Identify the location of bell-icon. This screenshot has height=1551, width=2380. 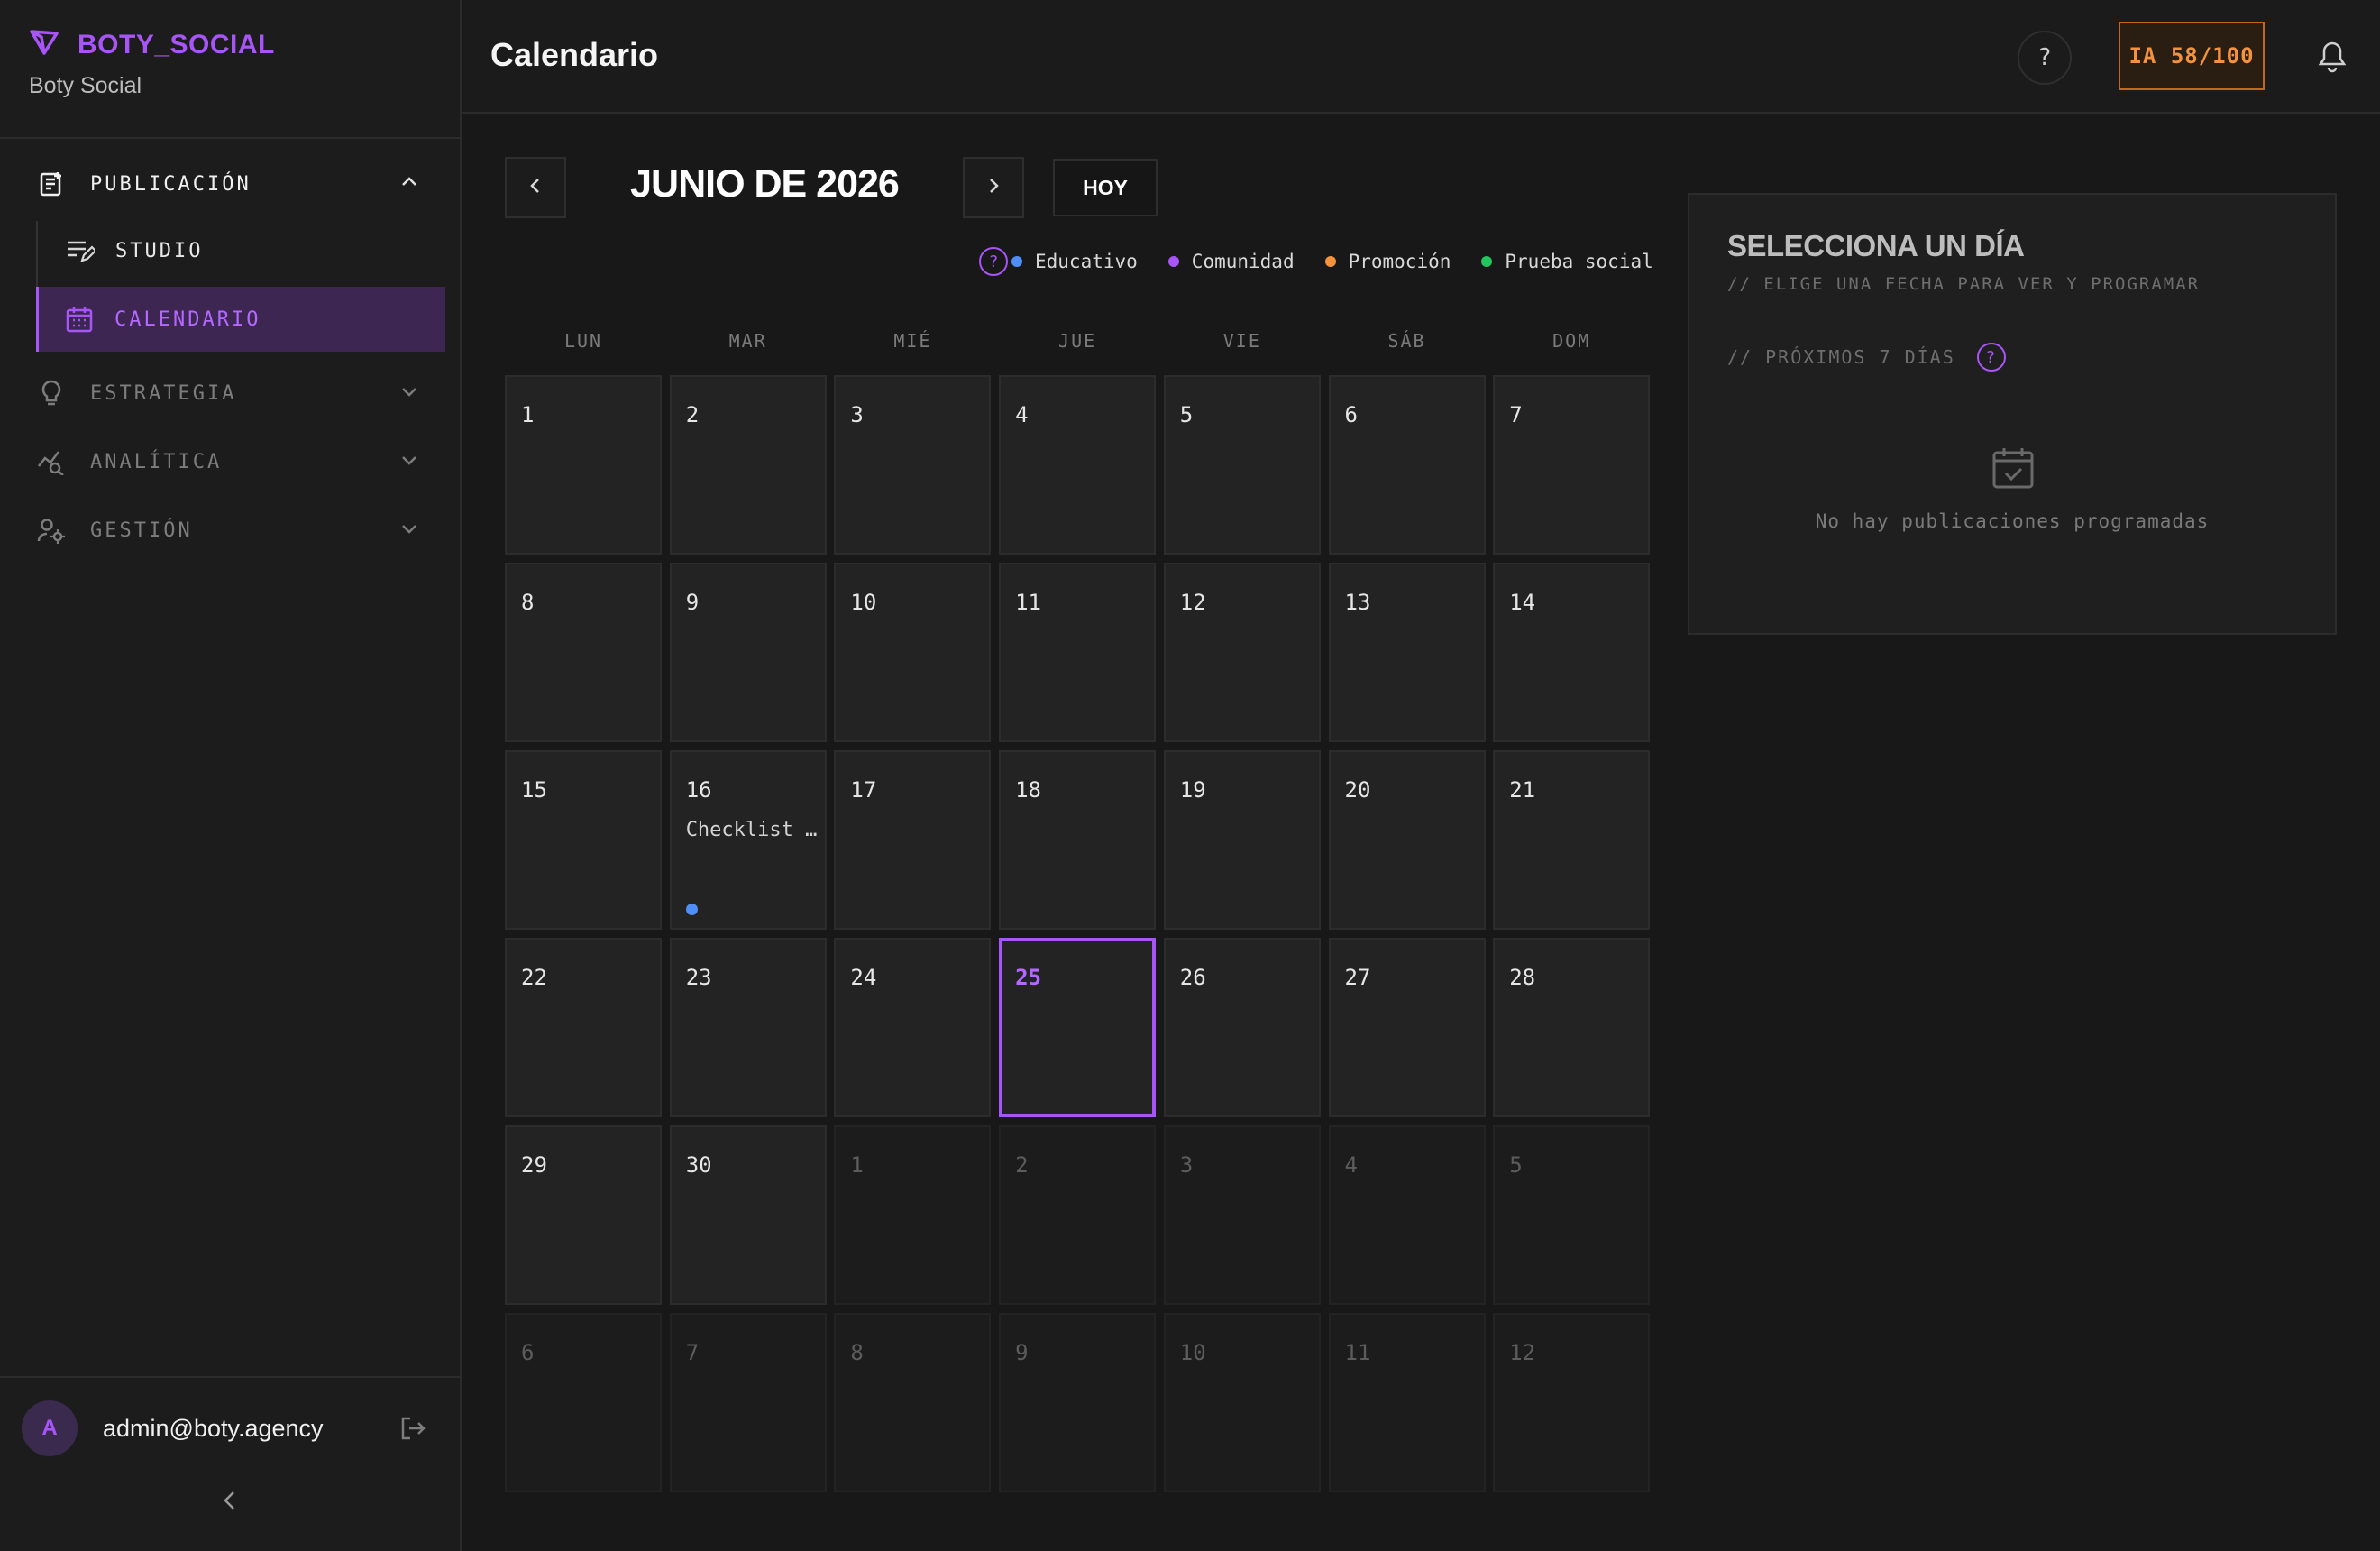
(2332, 59).